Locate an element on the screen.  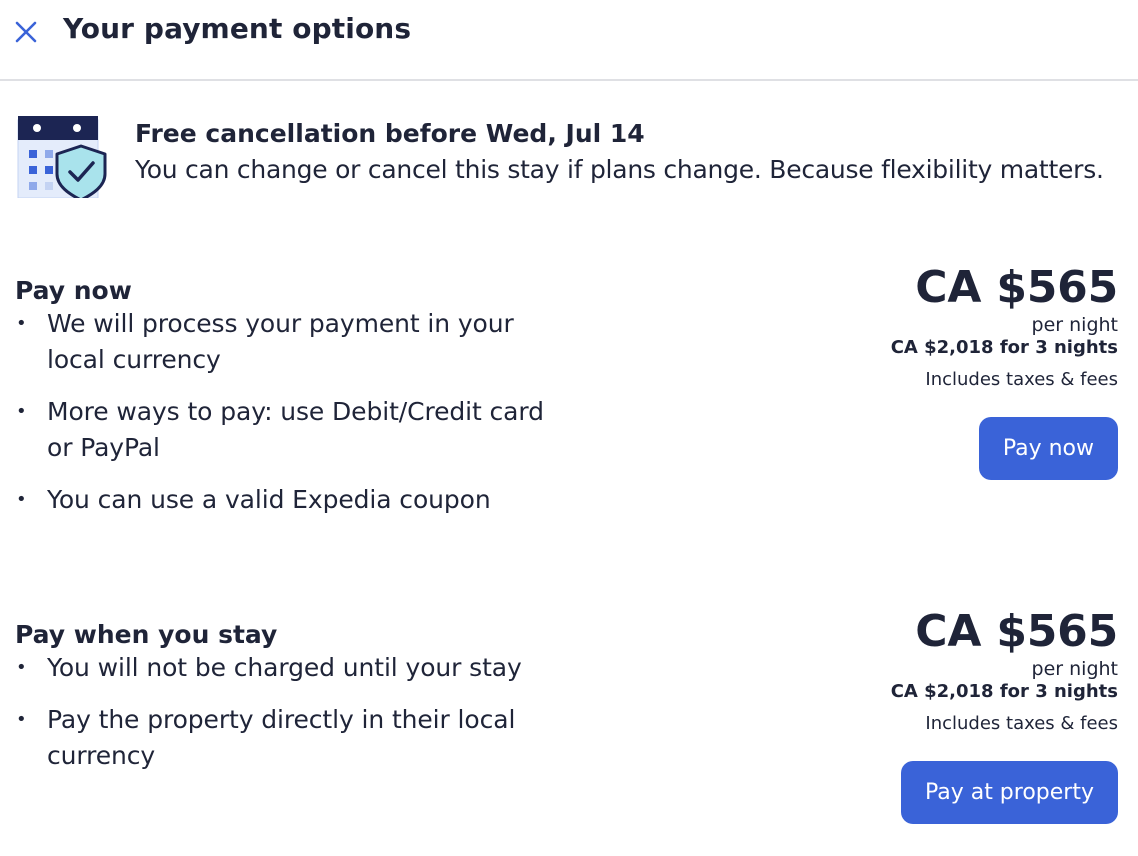
dialog-header: Your payment options is located at coordinates (569, 40).